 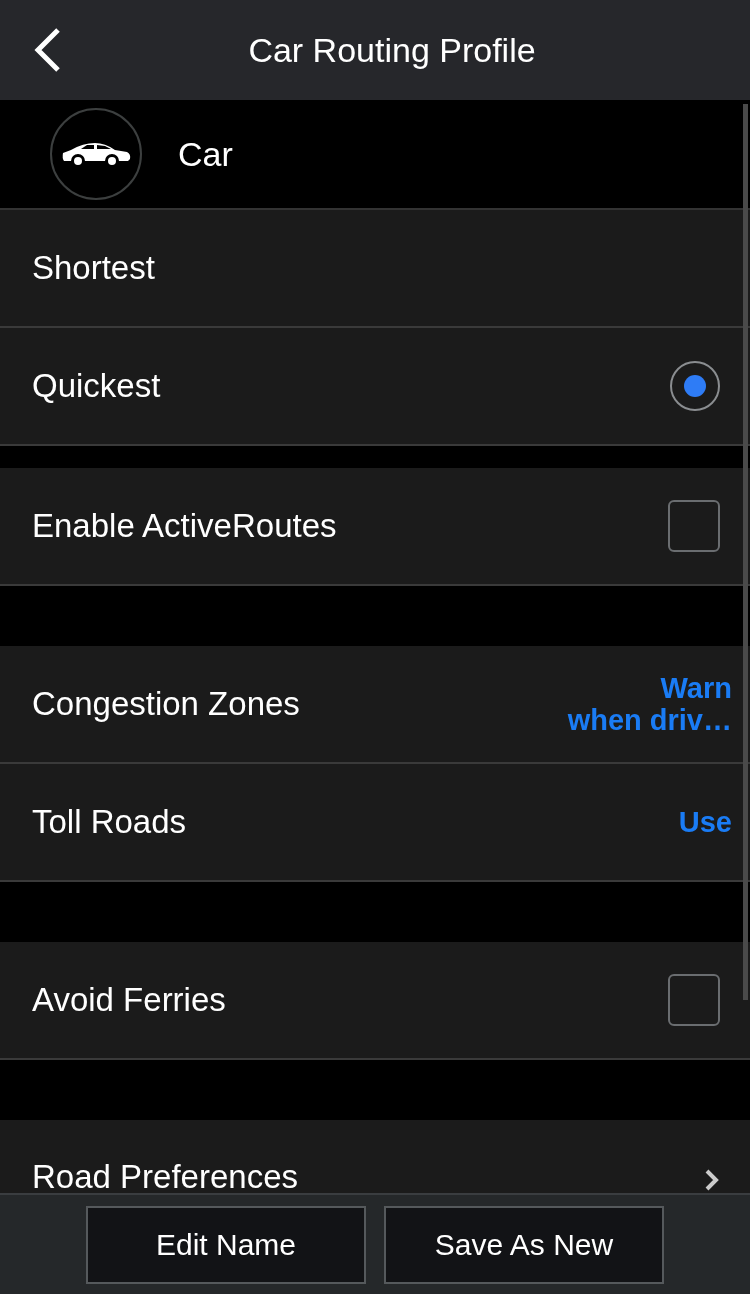 What do you see at coordinates (375, 527) in the screenshot?
I see `settings-row: Enable ActiveRoutes` at bounding box center [375, 527].